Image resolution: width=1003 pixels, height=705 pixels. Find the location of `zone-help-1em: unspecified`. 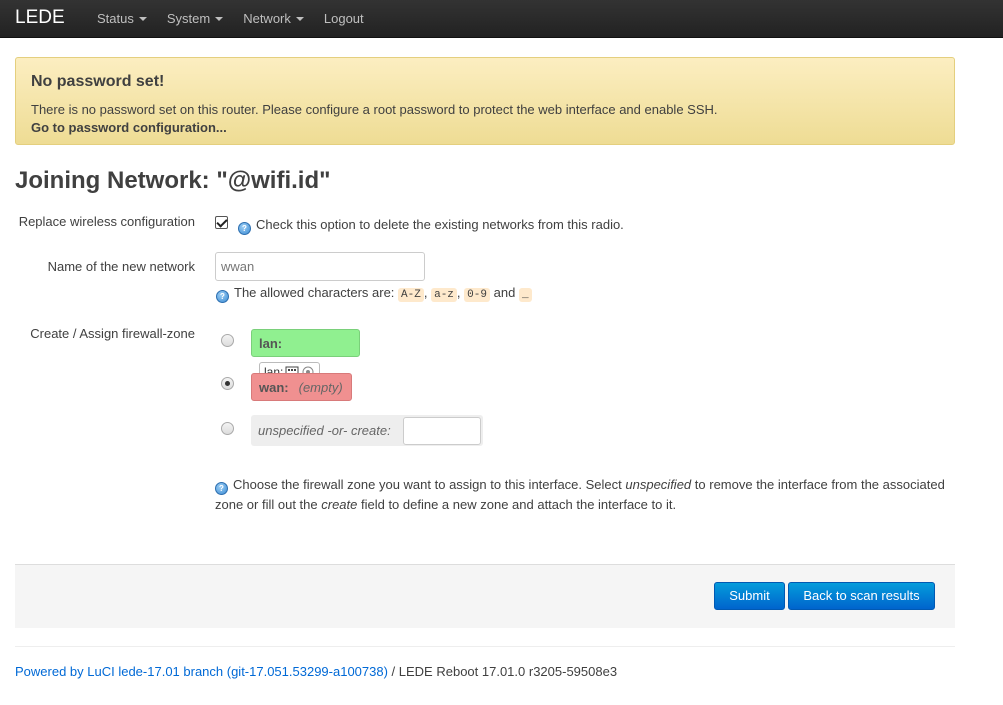

zone-help-1em: unspecified is located at coordinates (658, 484).